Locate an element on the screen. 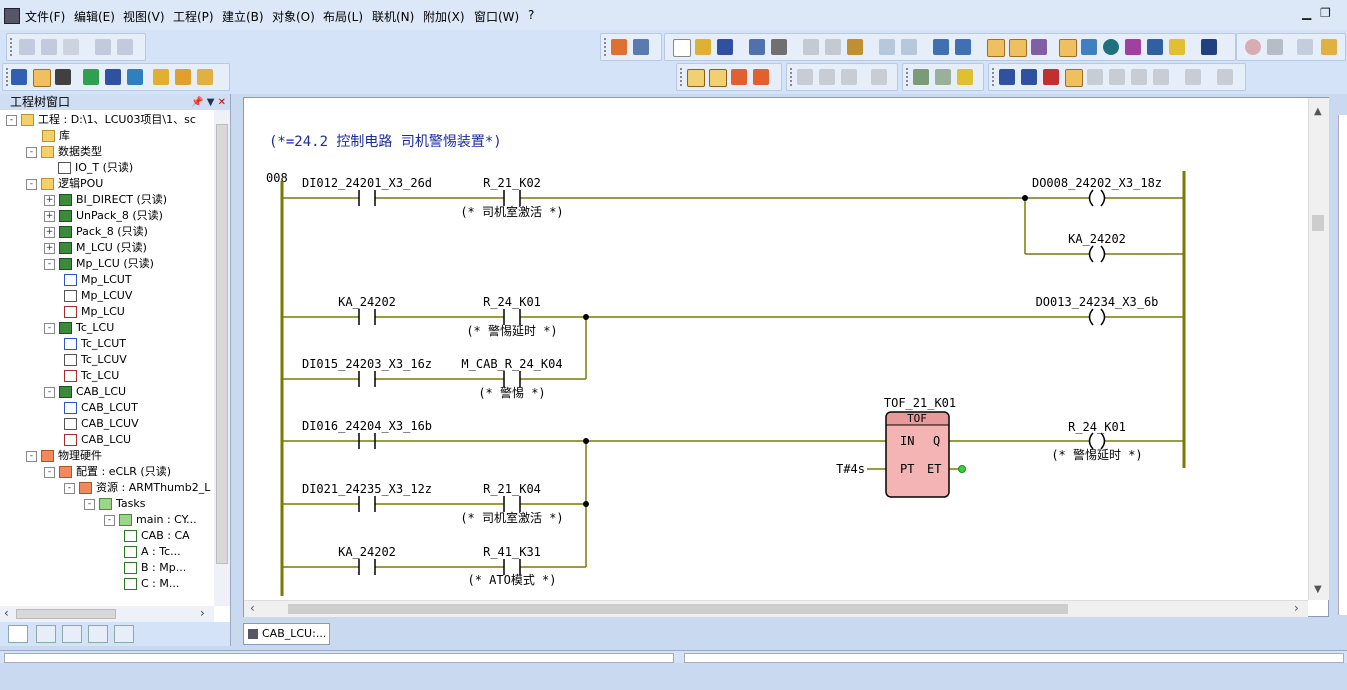 The height and width of the screenshot is (690, 1347). comment-icon is located at coordinates (921, 77).